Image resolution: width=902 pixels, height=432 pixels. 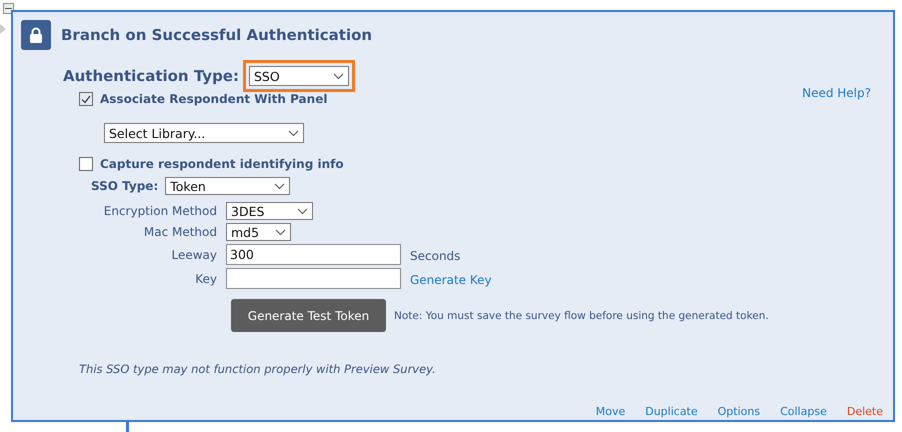 I want to click on lock-icon, so click(x=36, y=35).